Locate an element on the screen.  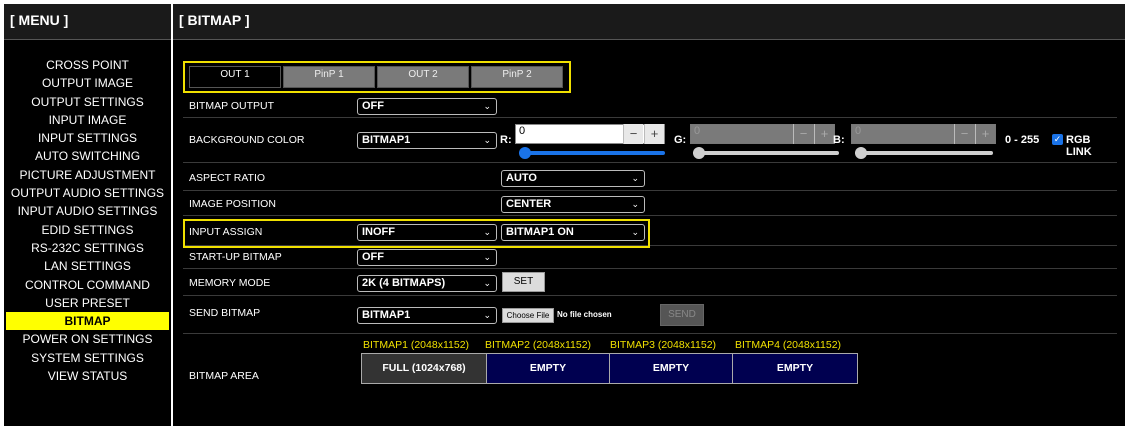
menu-item-cross-point: CROSS POINT is located at coordinates (87, 65).